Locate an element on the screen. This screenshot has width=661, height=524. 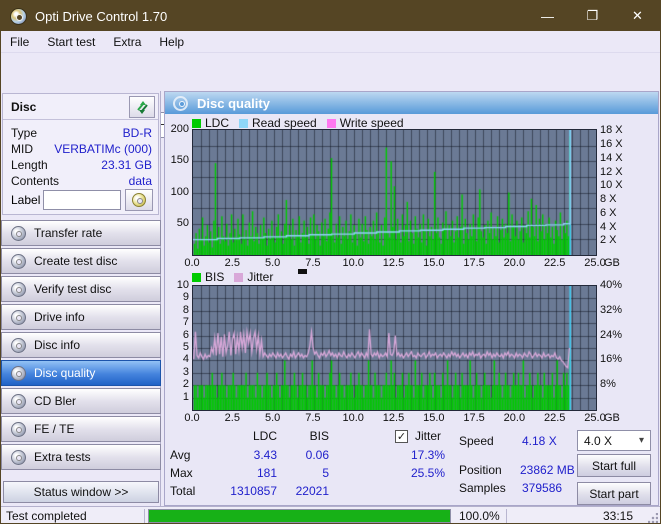
label-input is located at coordinates (82, 200).